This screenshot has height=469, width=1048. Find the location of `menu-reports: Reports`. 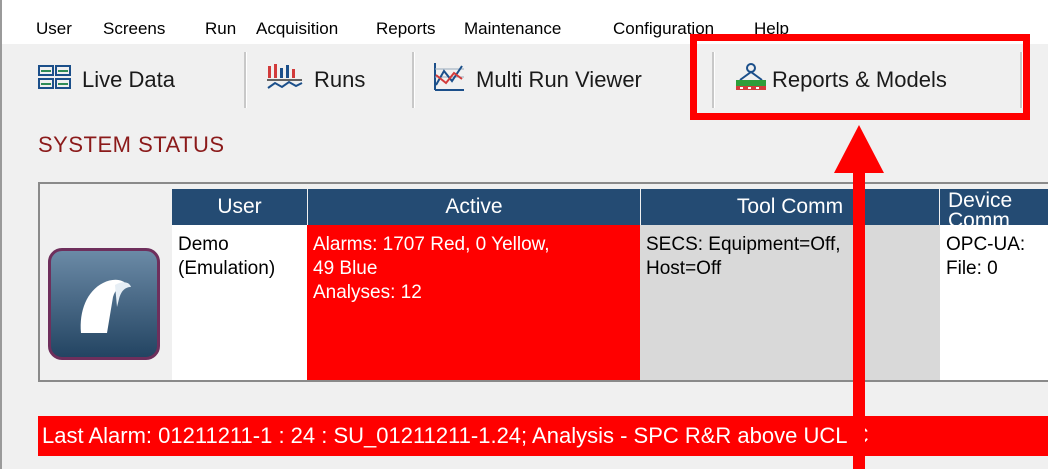

menu-reports: Reports is located at coordinates (406, 29).